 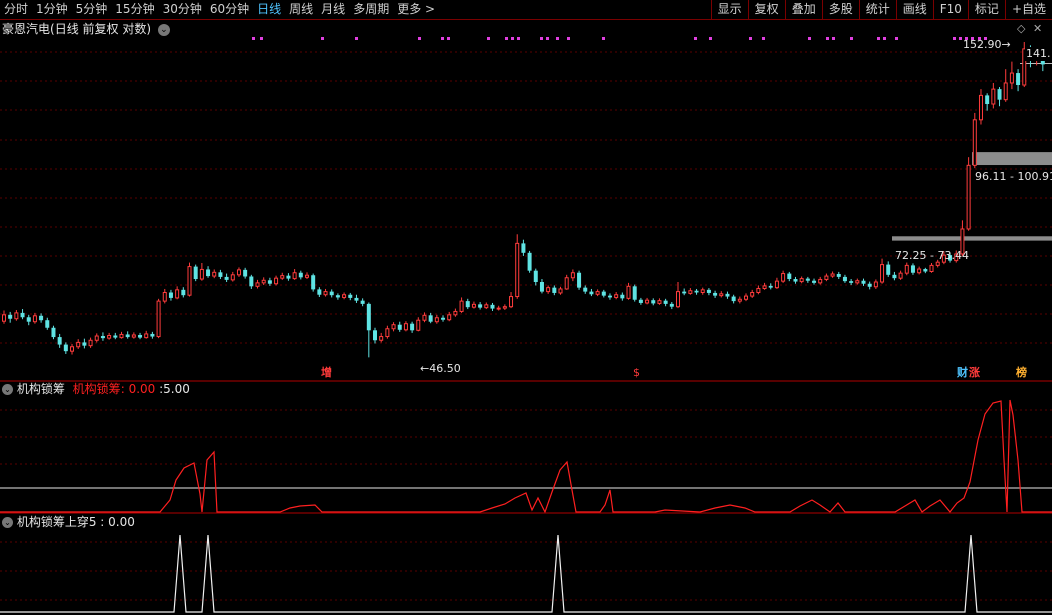 What do you see at coordinates (1012, 159) in the screenshot?
I see `zone-band-high` at bounding box center [1012, 159].